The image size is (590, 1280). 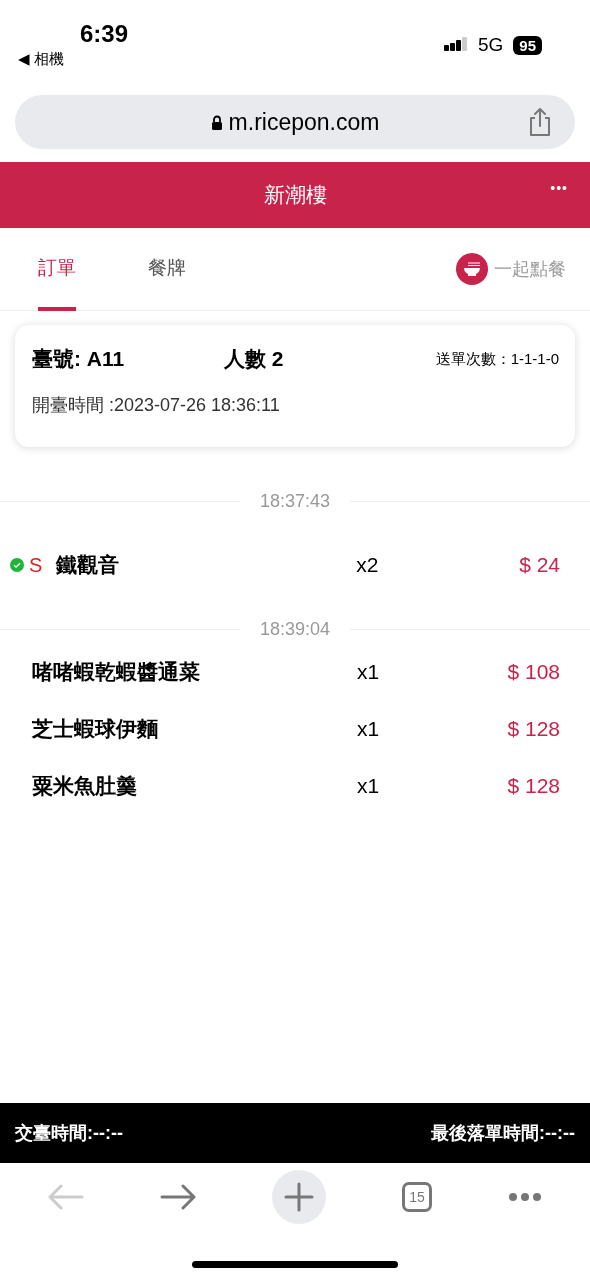 What do you see at coordinates (254, 359) in the screenshot?
I see `guest-count: 人數 2` at bounding box center [254, 359].